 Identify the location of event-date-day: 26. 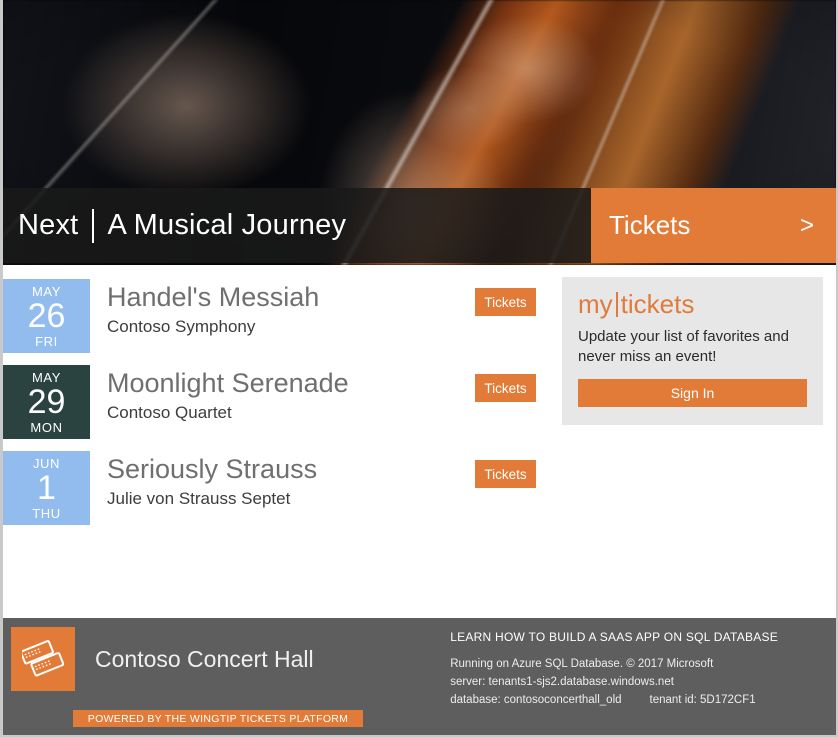
(46, 316).